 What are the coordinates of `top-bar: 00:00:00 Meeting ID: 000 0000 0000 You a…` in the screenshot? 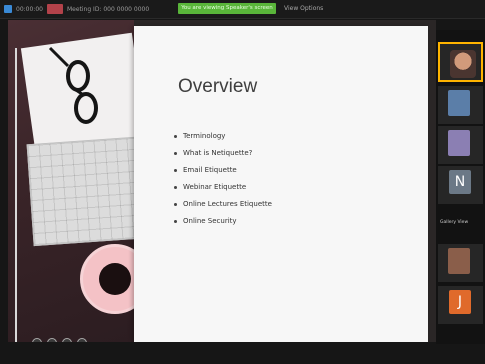 It's located at (242, 9).